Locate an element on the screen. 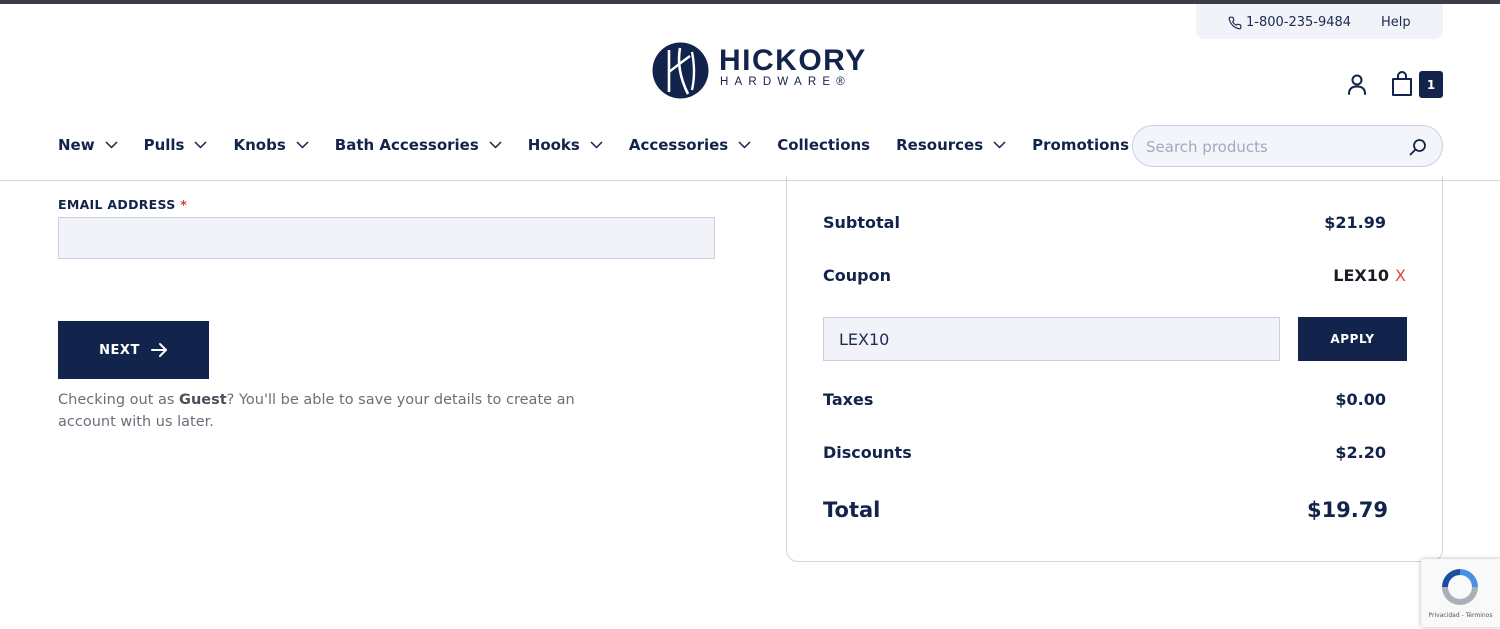 Image resolution: width=1500 pixels, height=629 pixels. apply-coupon-button: APPLY is located at coordinates (1352, 339).